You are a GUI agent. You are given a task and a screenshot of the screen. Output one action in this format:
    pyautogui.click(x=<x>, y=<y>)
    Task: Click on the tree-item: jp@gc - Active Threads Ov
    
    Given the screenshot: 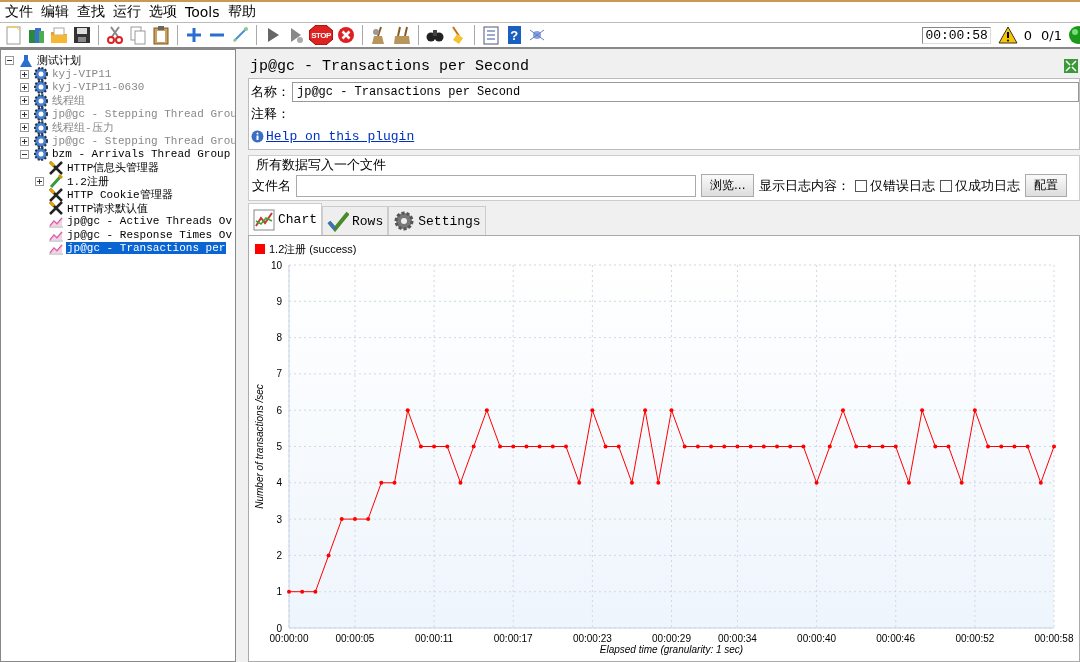 What is the action you would take?
    pyautogui.click(x=150, y=221)
    